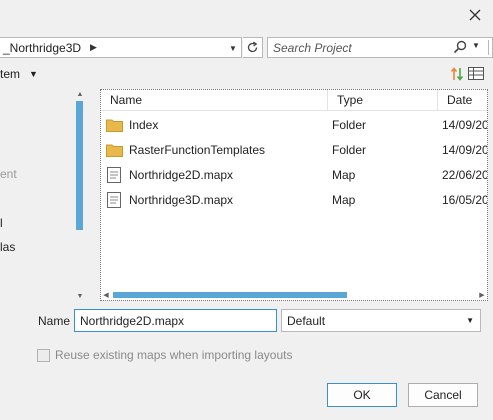 Image resolution: width=493 pixels, height=420 pixels. What do you see at coordinates (294, 150) in the screenshot?
I see `list-item: RasterFunctionTemplates Folder 14/09/20` at bounding box center [294, 150].